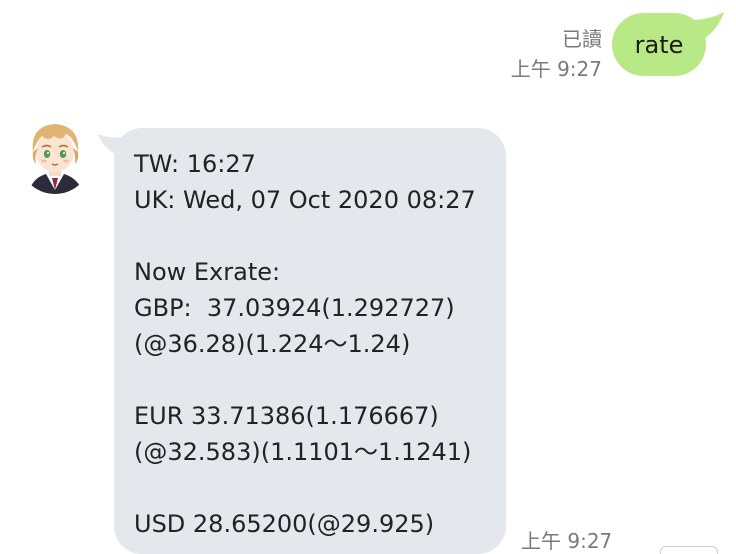  Describe the element at coordinates (305, 200) in the screenshot. I see `message-line: UK: Wed, 07 Oct 2020 08:27` at that location.